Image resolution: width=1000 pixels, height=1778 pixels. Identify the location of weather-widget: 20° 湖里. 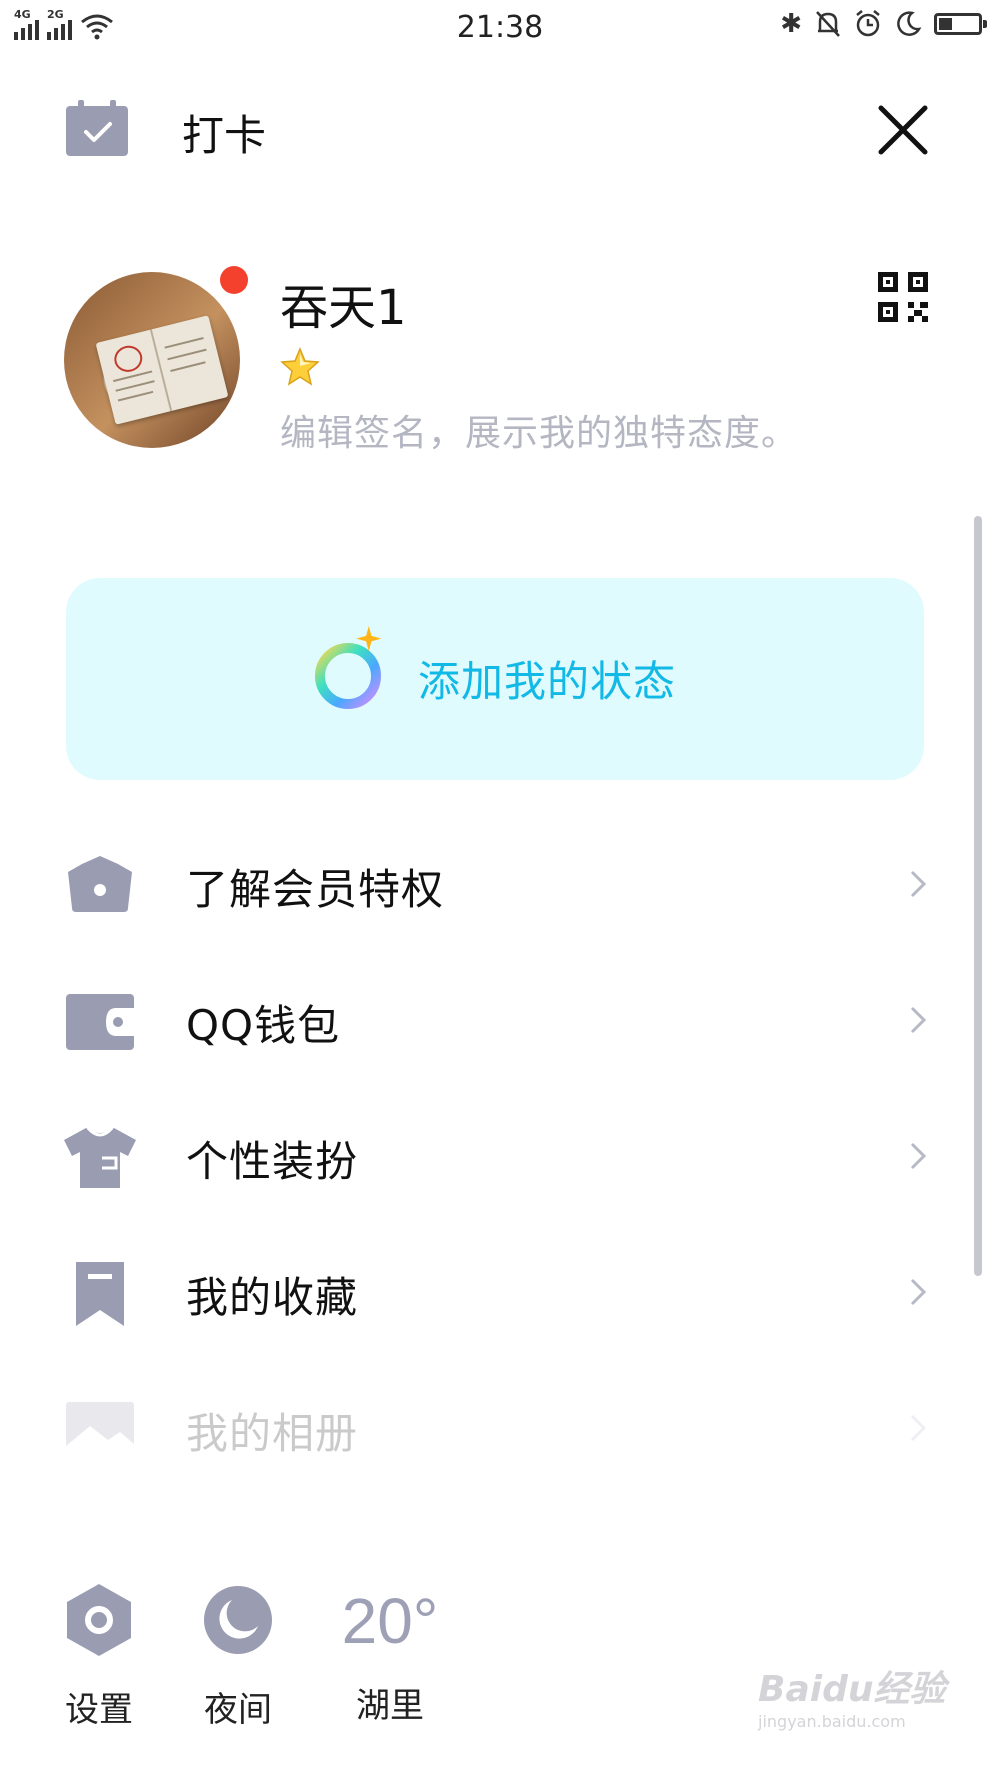
(390, 1662).